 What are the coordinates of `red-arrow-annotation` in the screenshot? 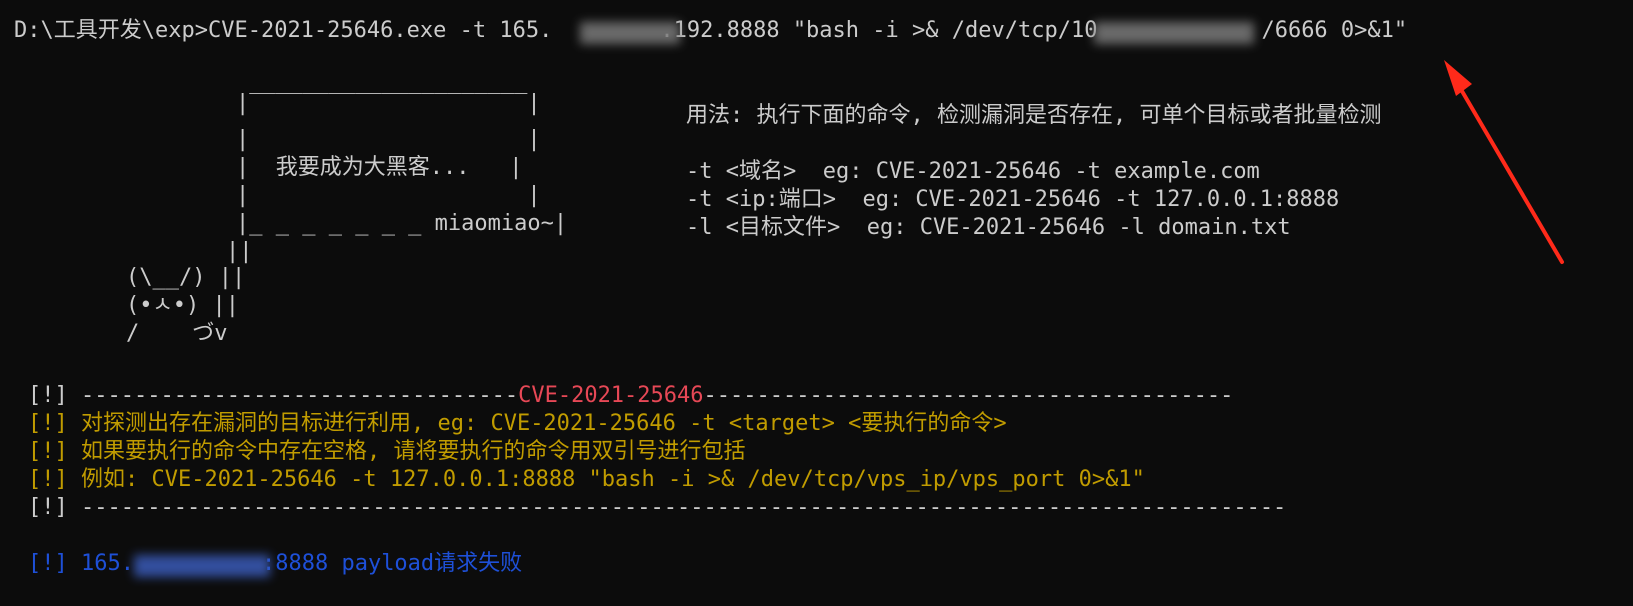 It's located at (1504, 162).